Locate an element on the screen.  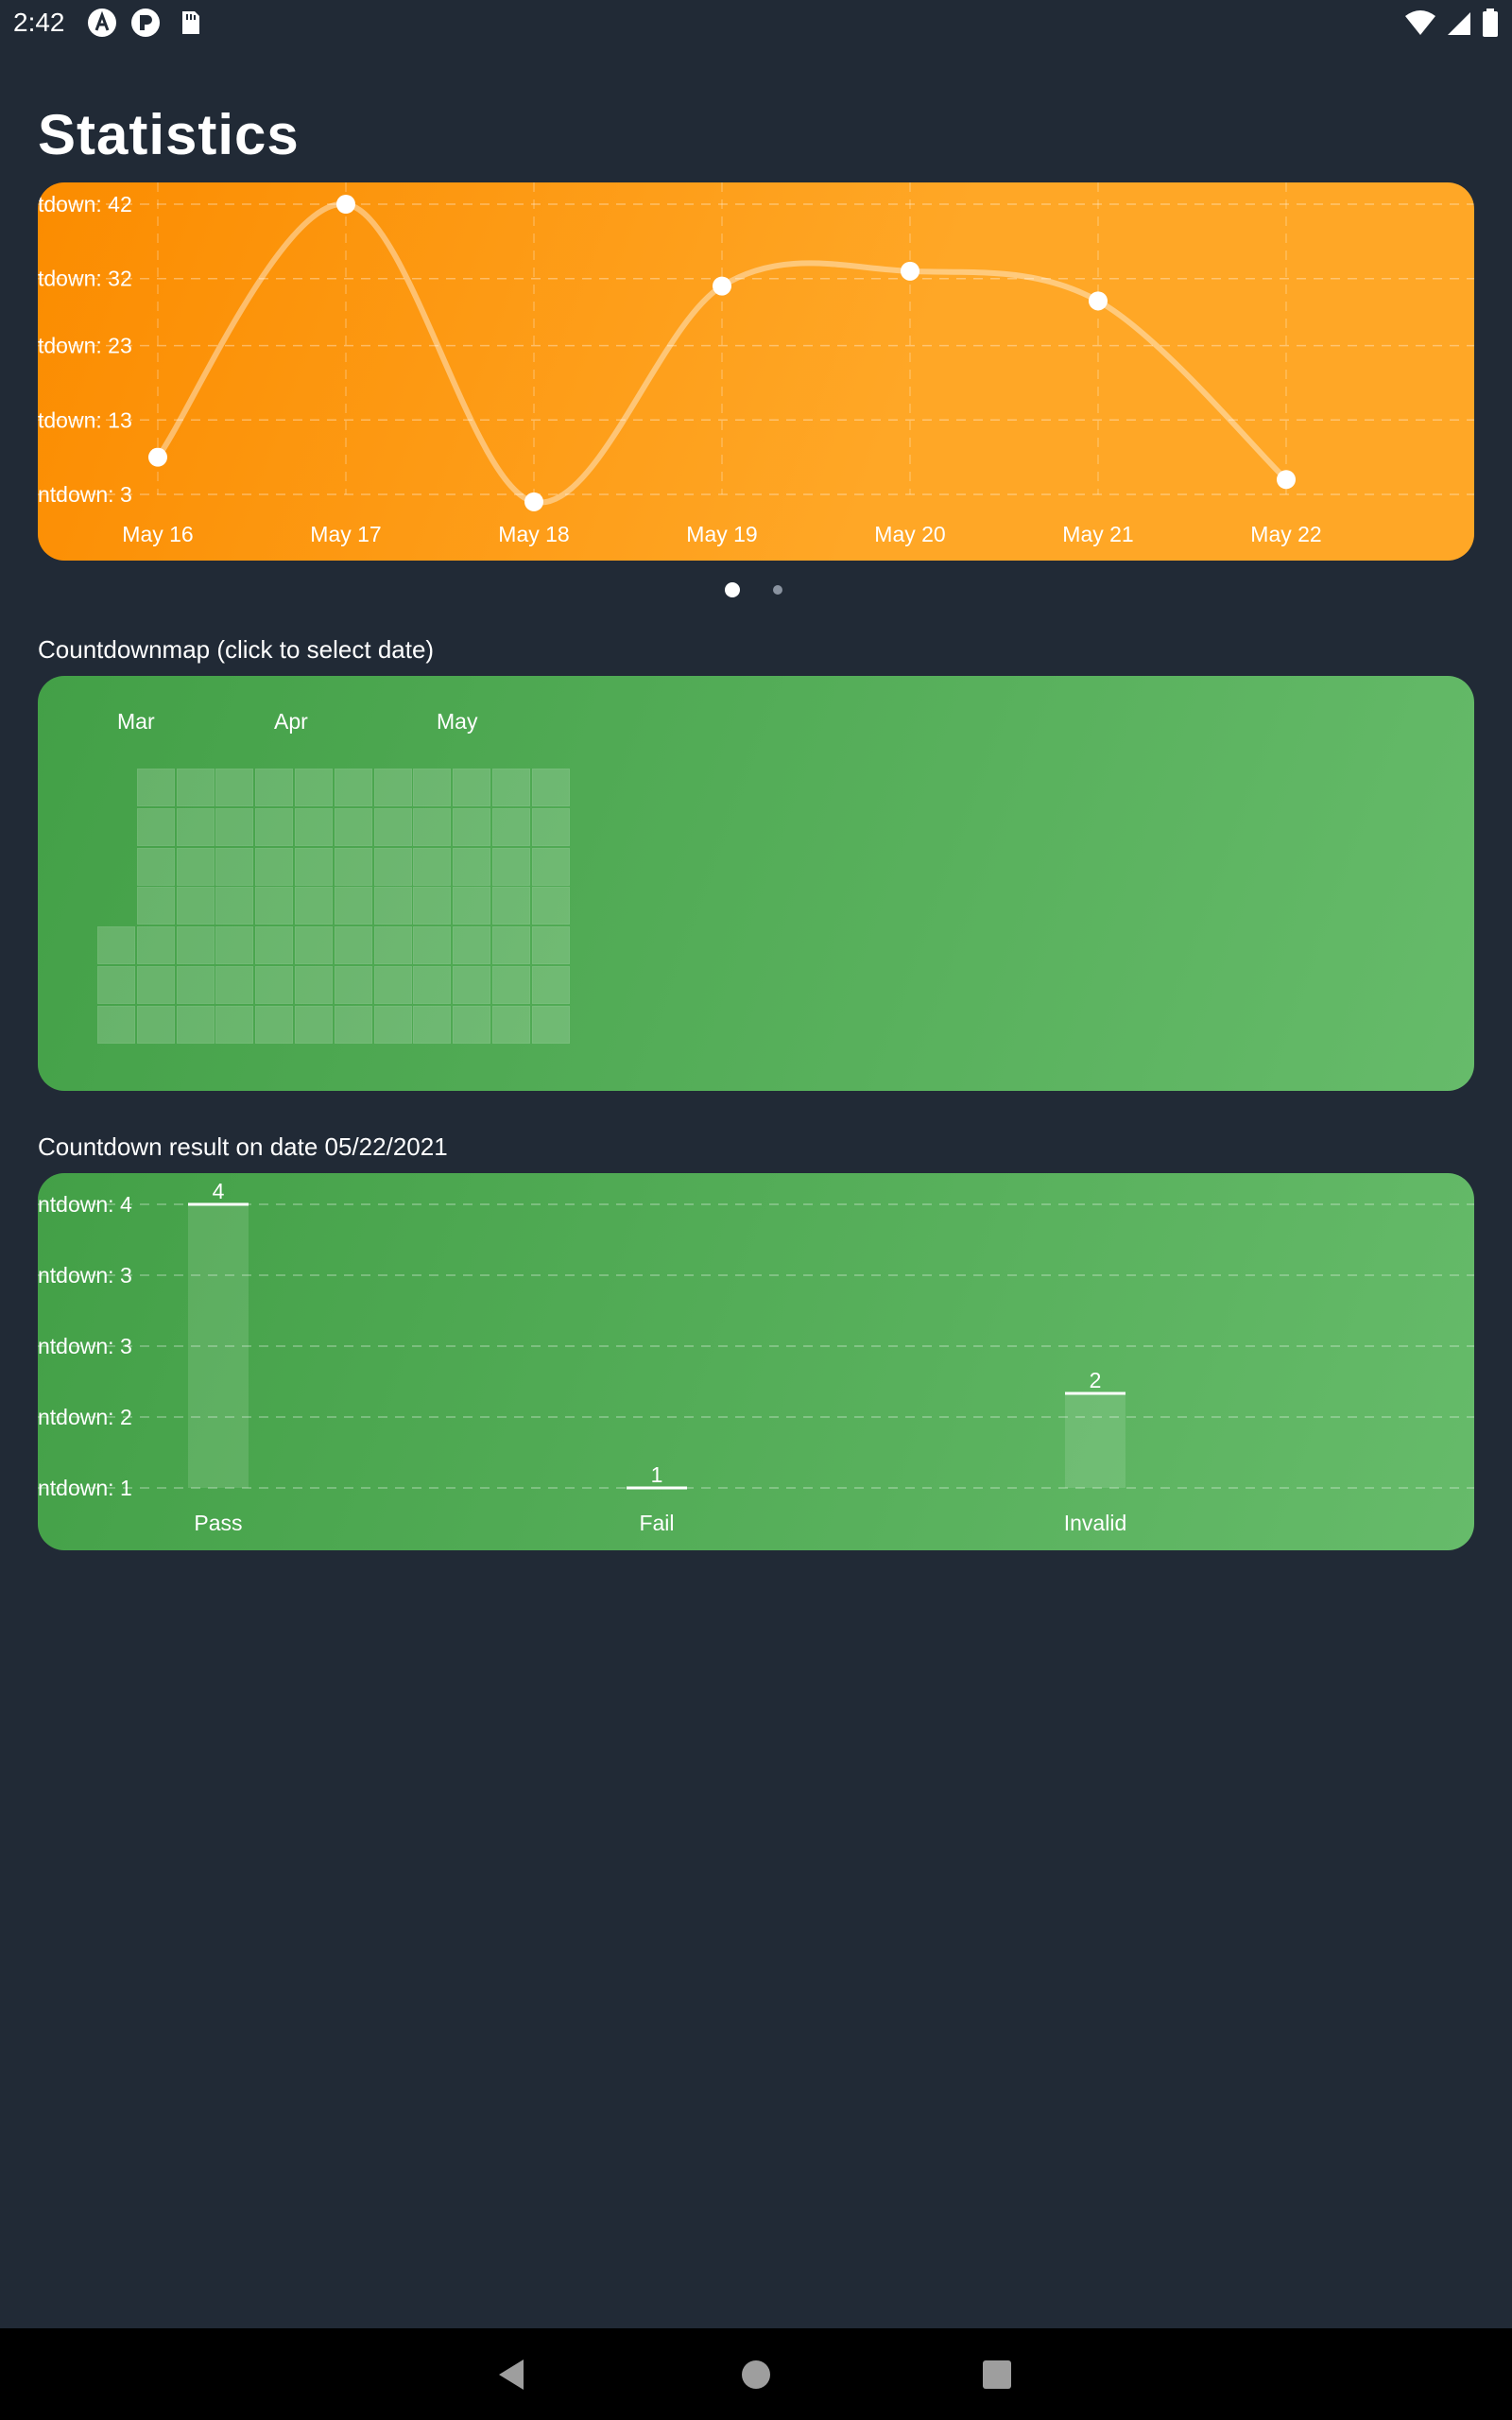
recents-button is located at coordinates (997, 2374).